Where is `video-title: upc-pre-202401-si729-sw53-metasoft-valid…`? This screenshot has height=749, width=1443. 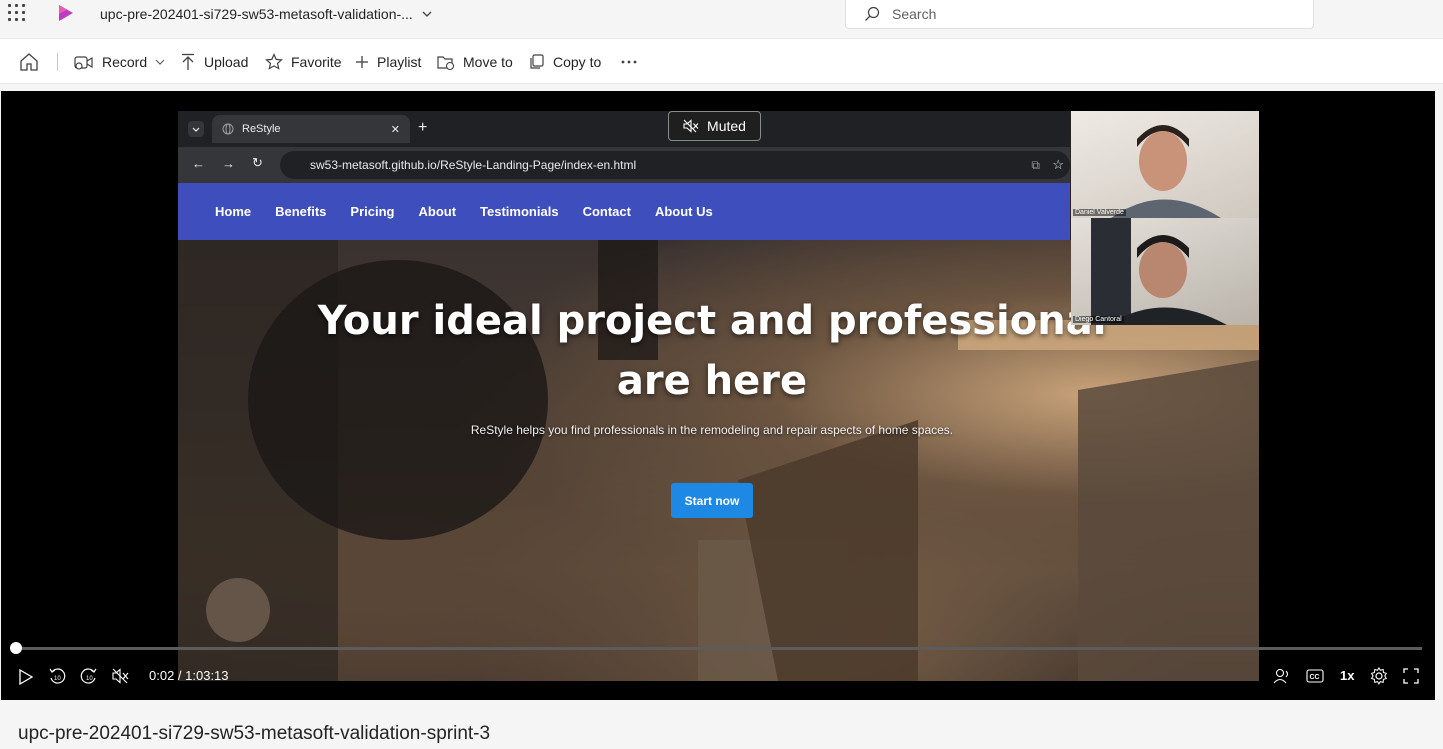 video-title: upc-pre-202401-si729-sw53-metasoft-valid… is located at coordinates (254, 733).